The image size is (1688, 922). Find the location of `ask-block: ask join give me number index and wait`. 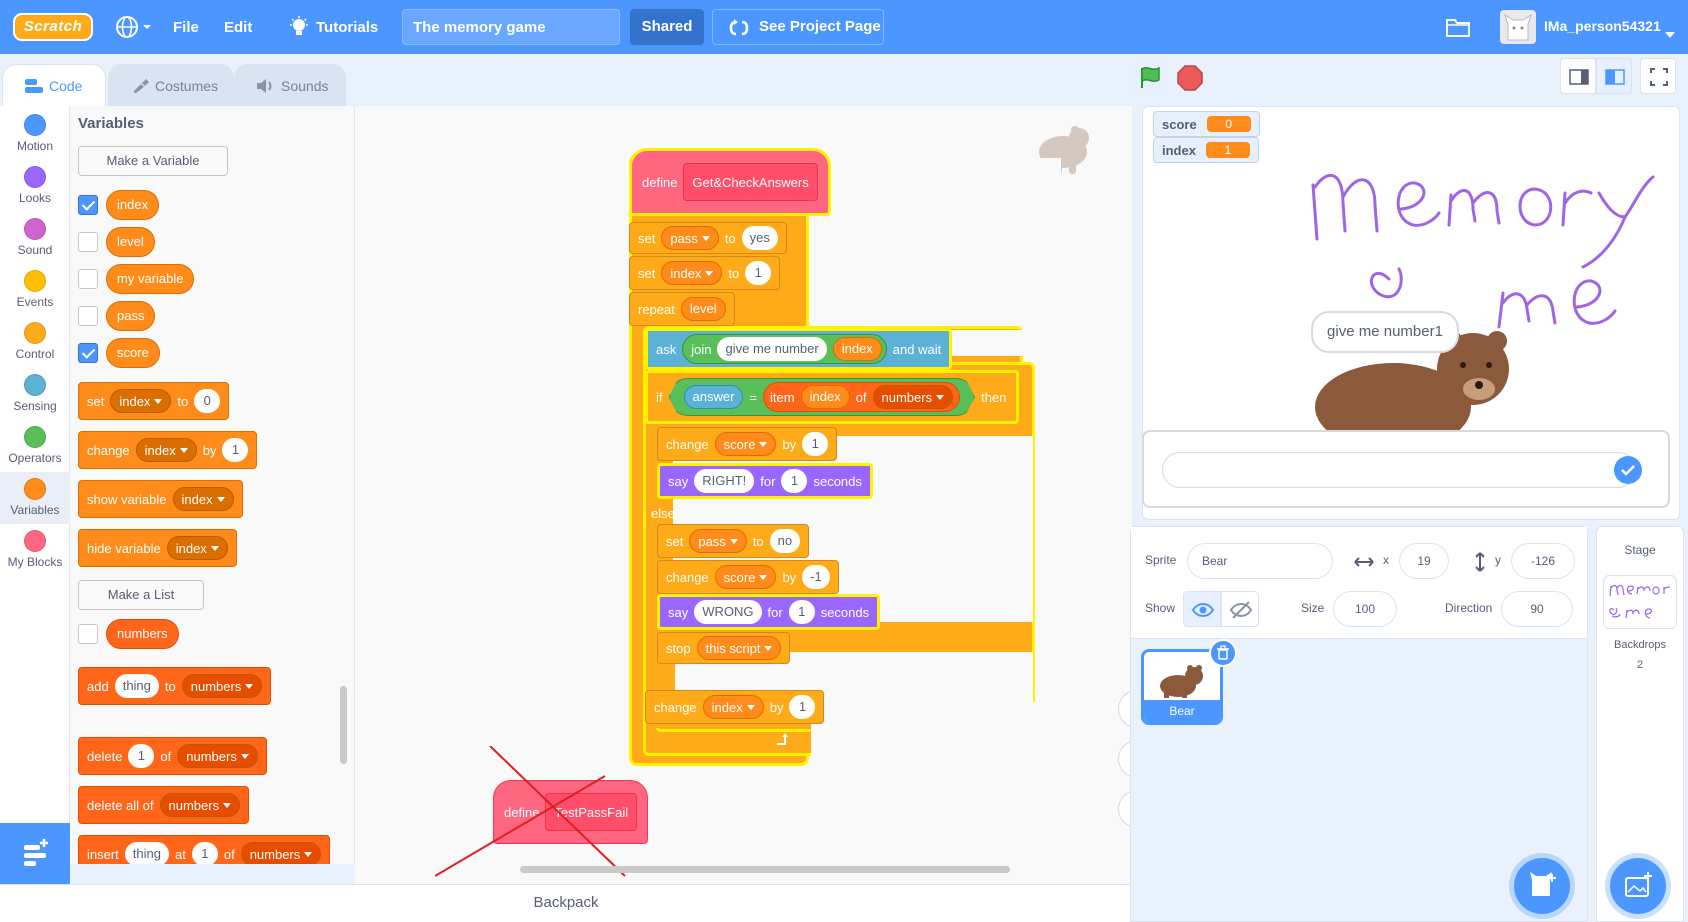

ask-block: ask join give me number index and wait is located at coordinates (799, 349).